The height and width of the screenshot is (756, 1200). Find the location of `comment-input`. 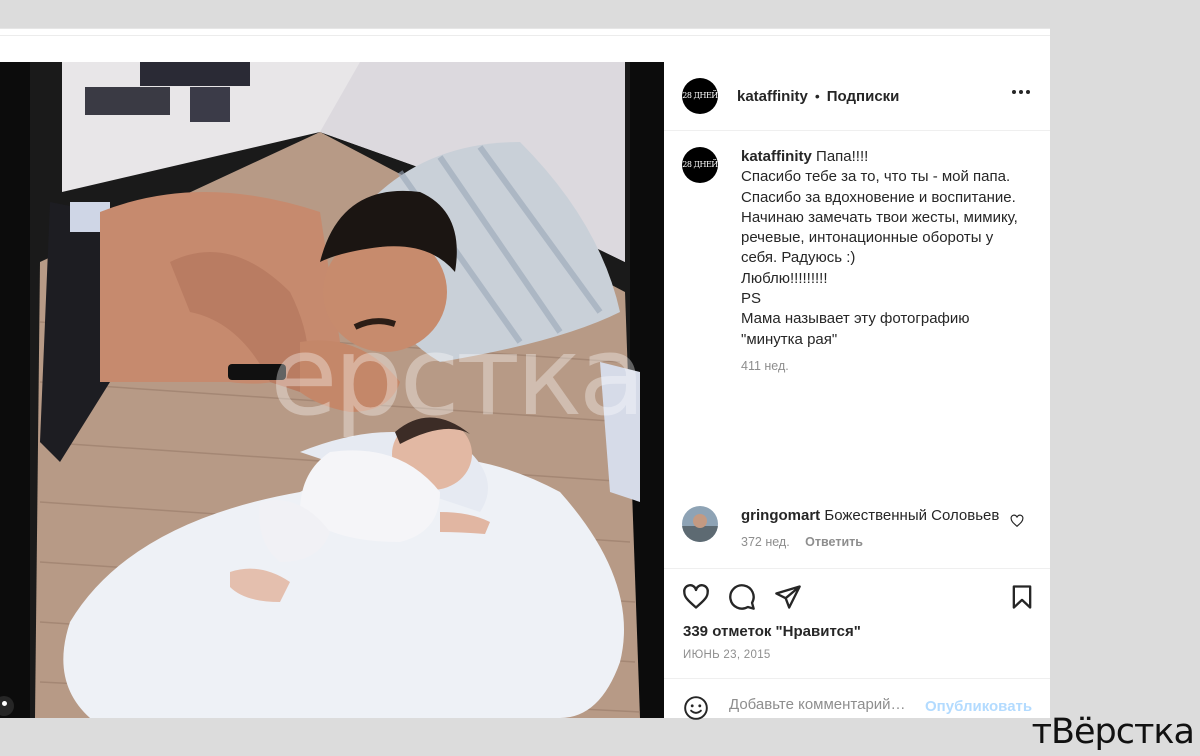

comment-input is located at coordinates (824, 704).